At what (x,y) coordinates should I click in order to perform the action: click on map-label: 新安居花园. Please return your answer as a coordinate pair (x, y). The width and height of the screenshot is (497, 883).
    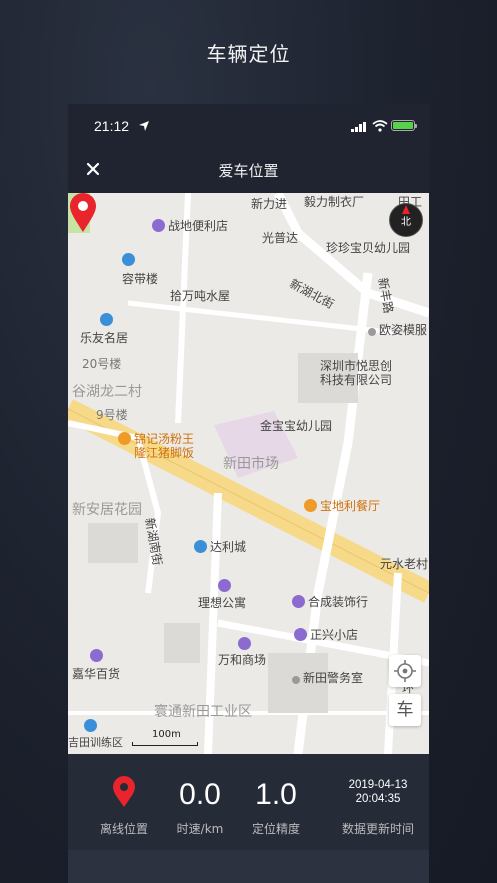
    Looking at the image, I should click on (107, 510).